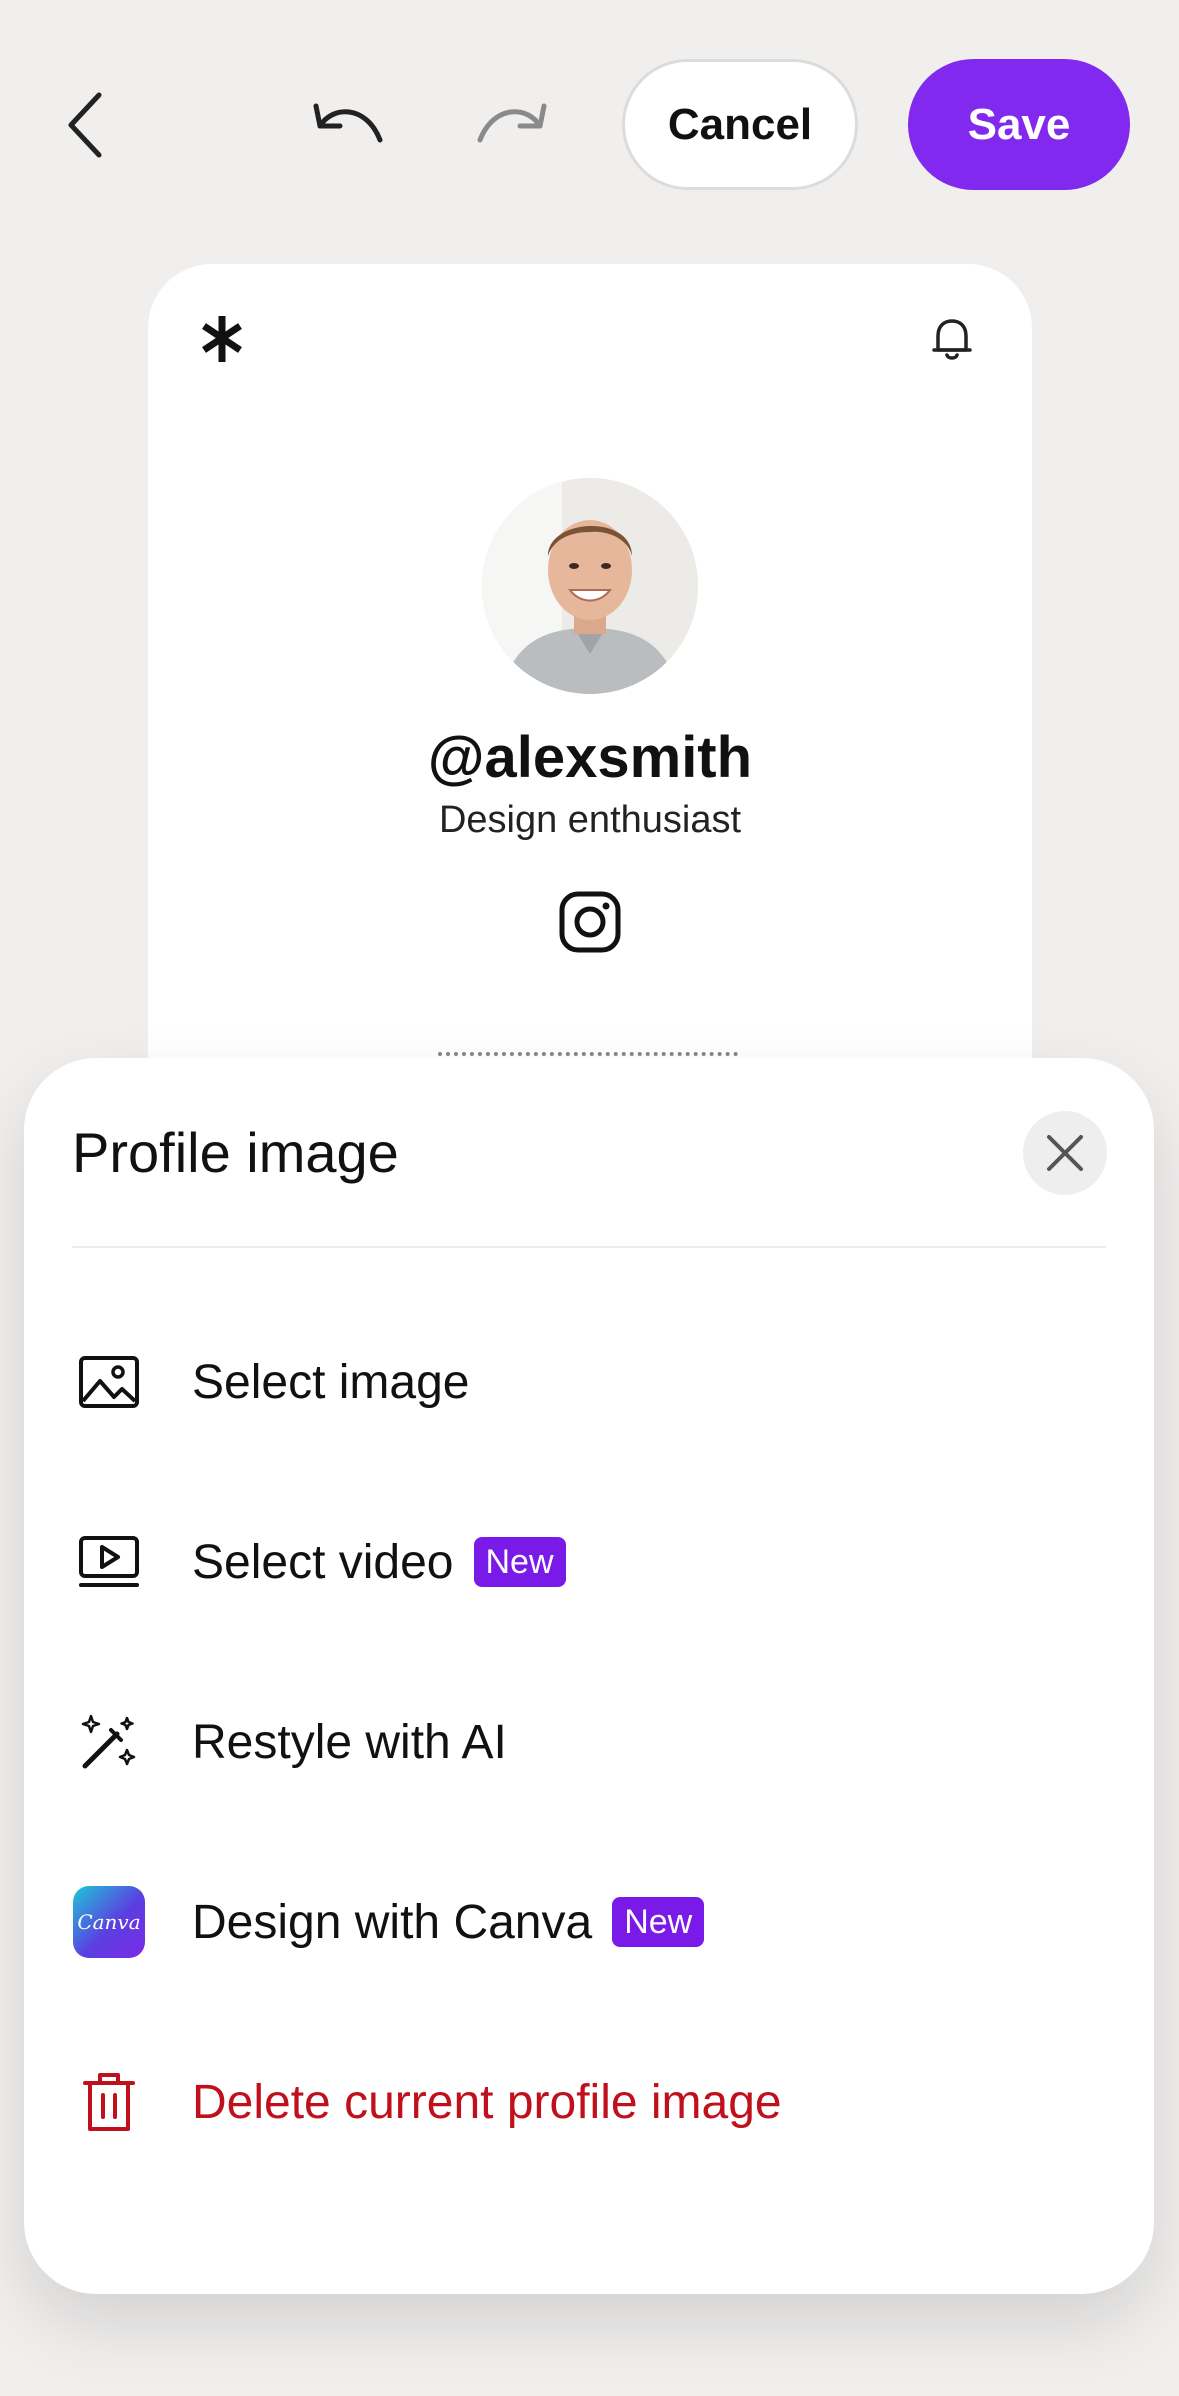 The width and height of the screenshot is (1179, 2396). I want to click on option-label: Design with Canva, so click(392, 1922).